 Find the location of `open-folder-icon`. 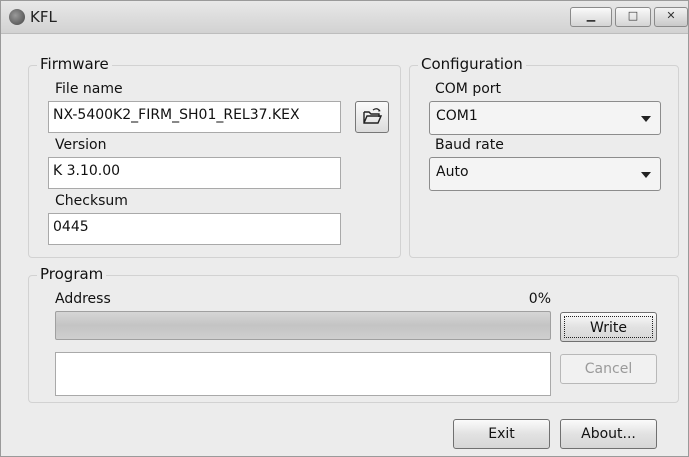

open-folder-icon is located at coordinates (373, 116).